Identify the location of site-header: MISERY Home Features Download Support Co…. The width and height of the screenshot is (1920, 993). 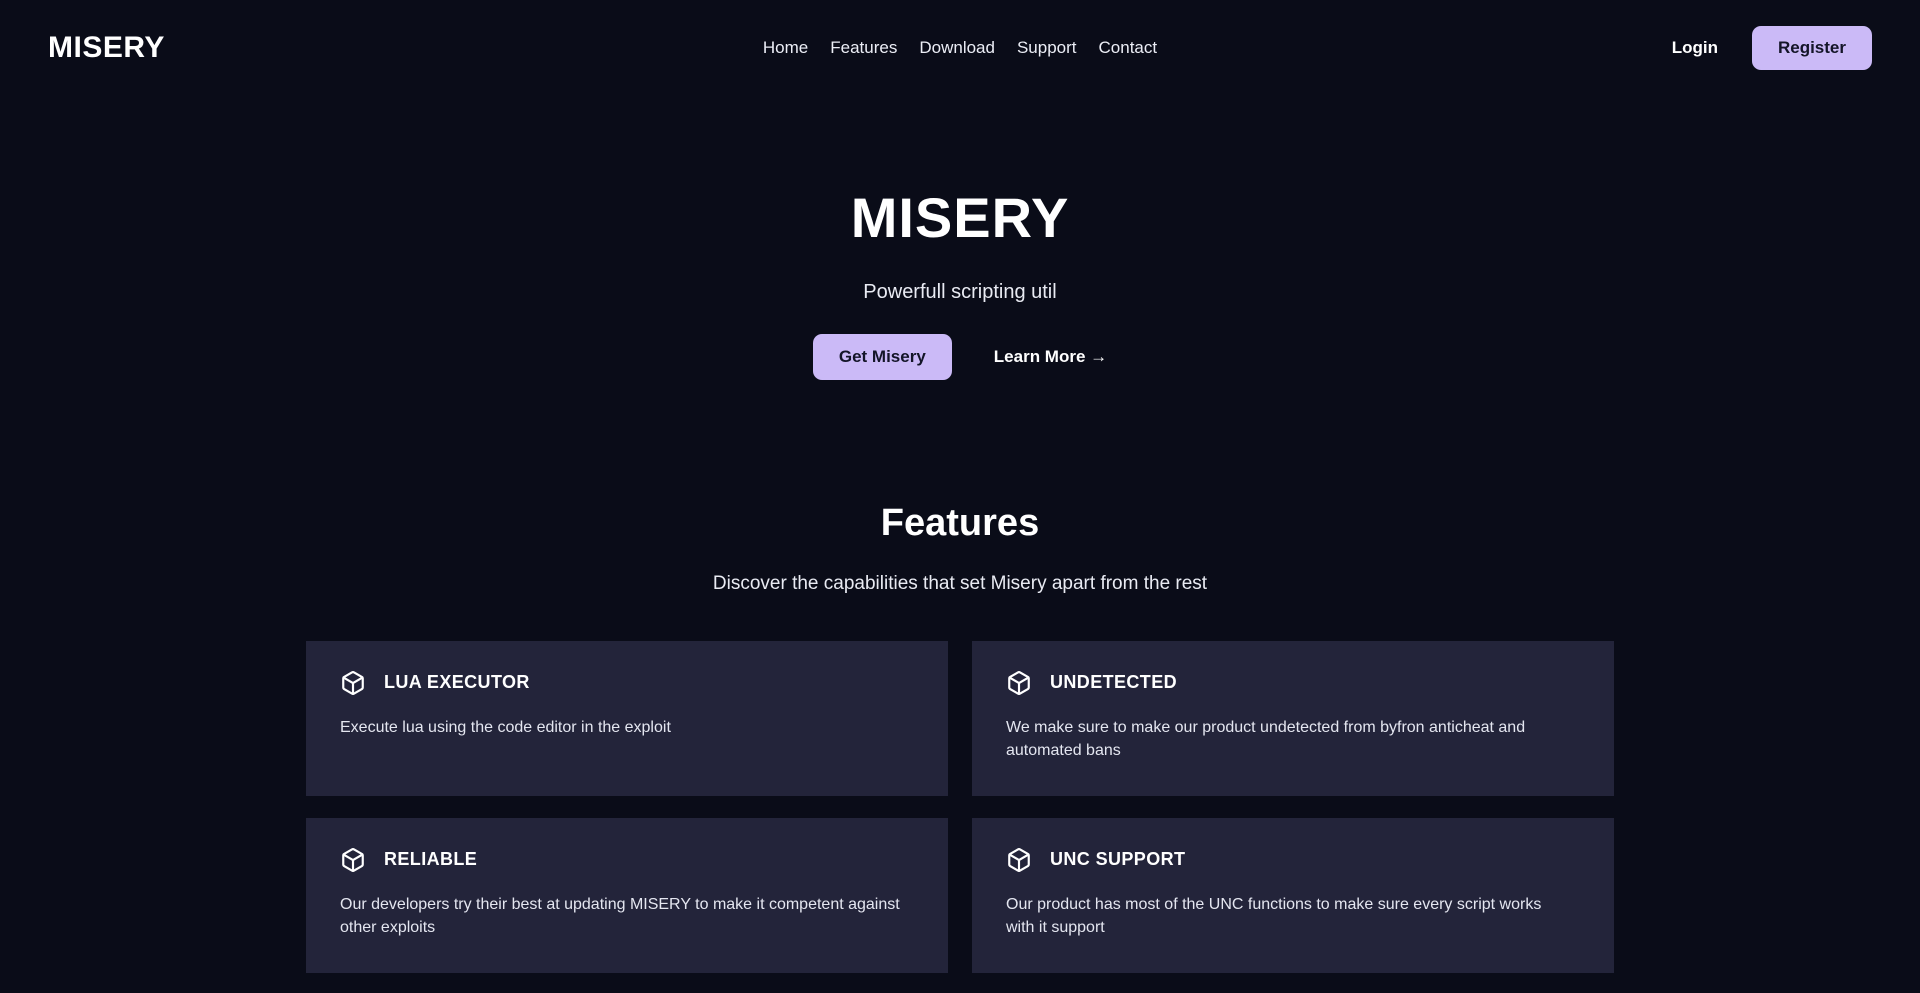
(960, 47).